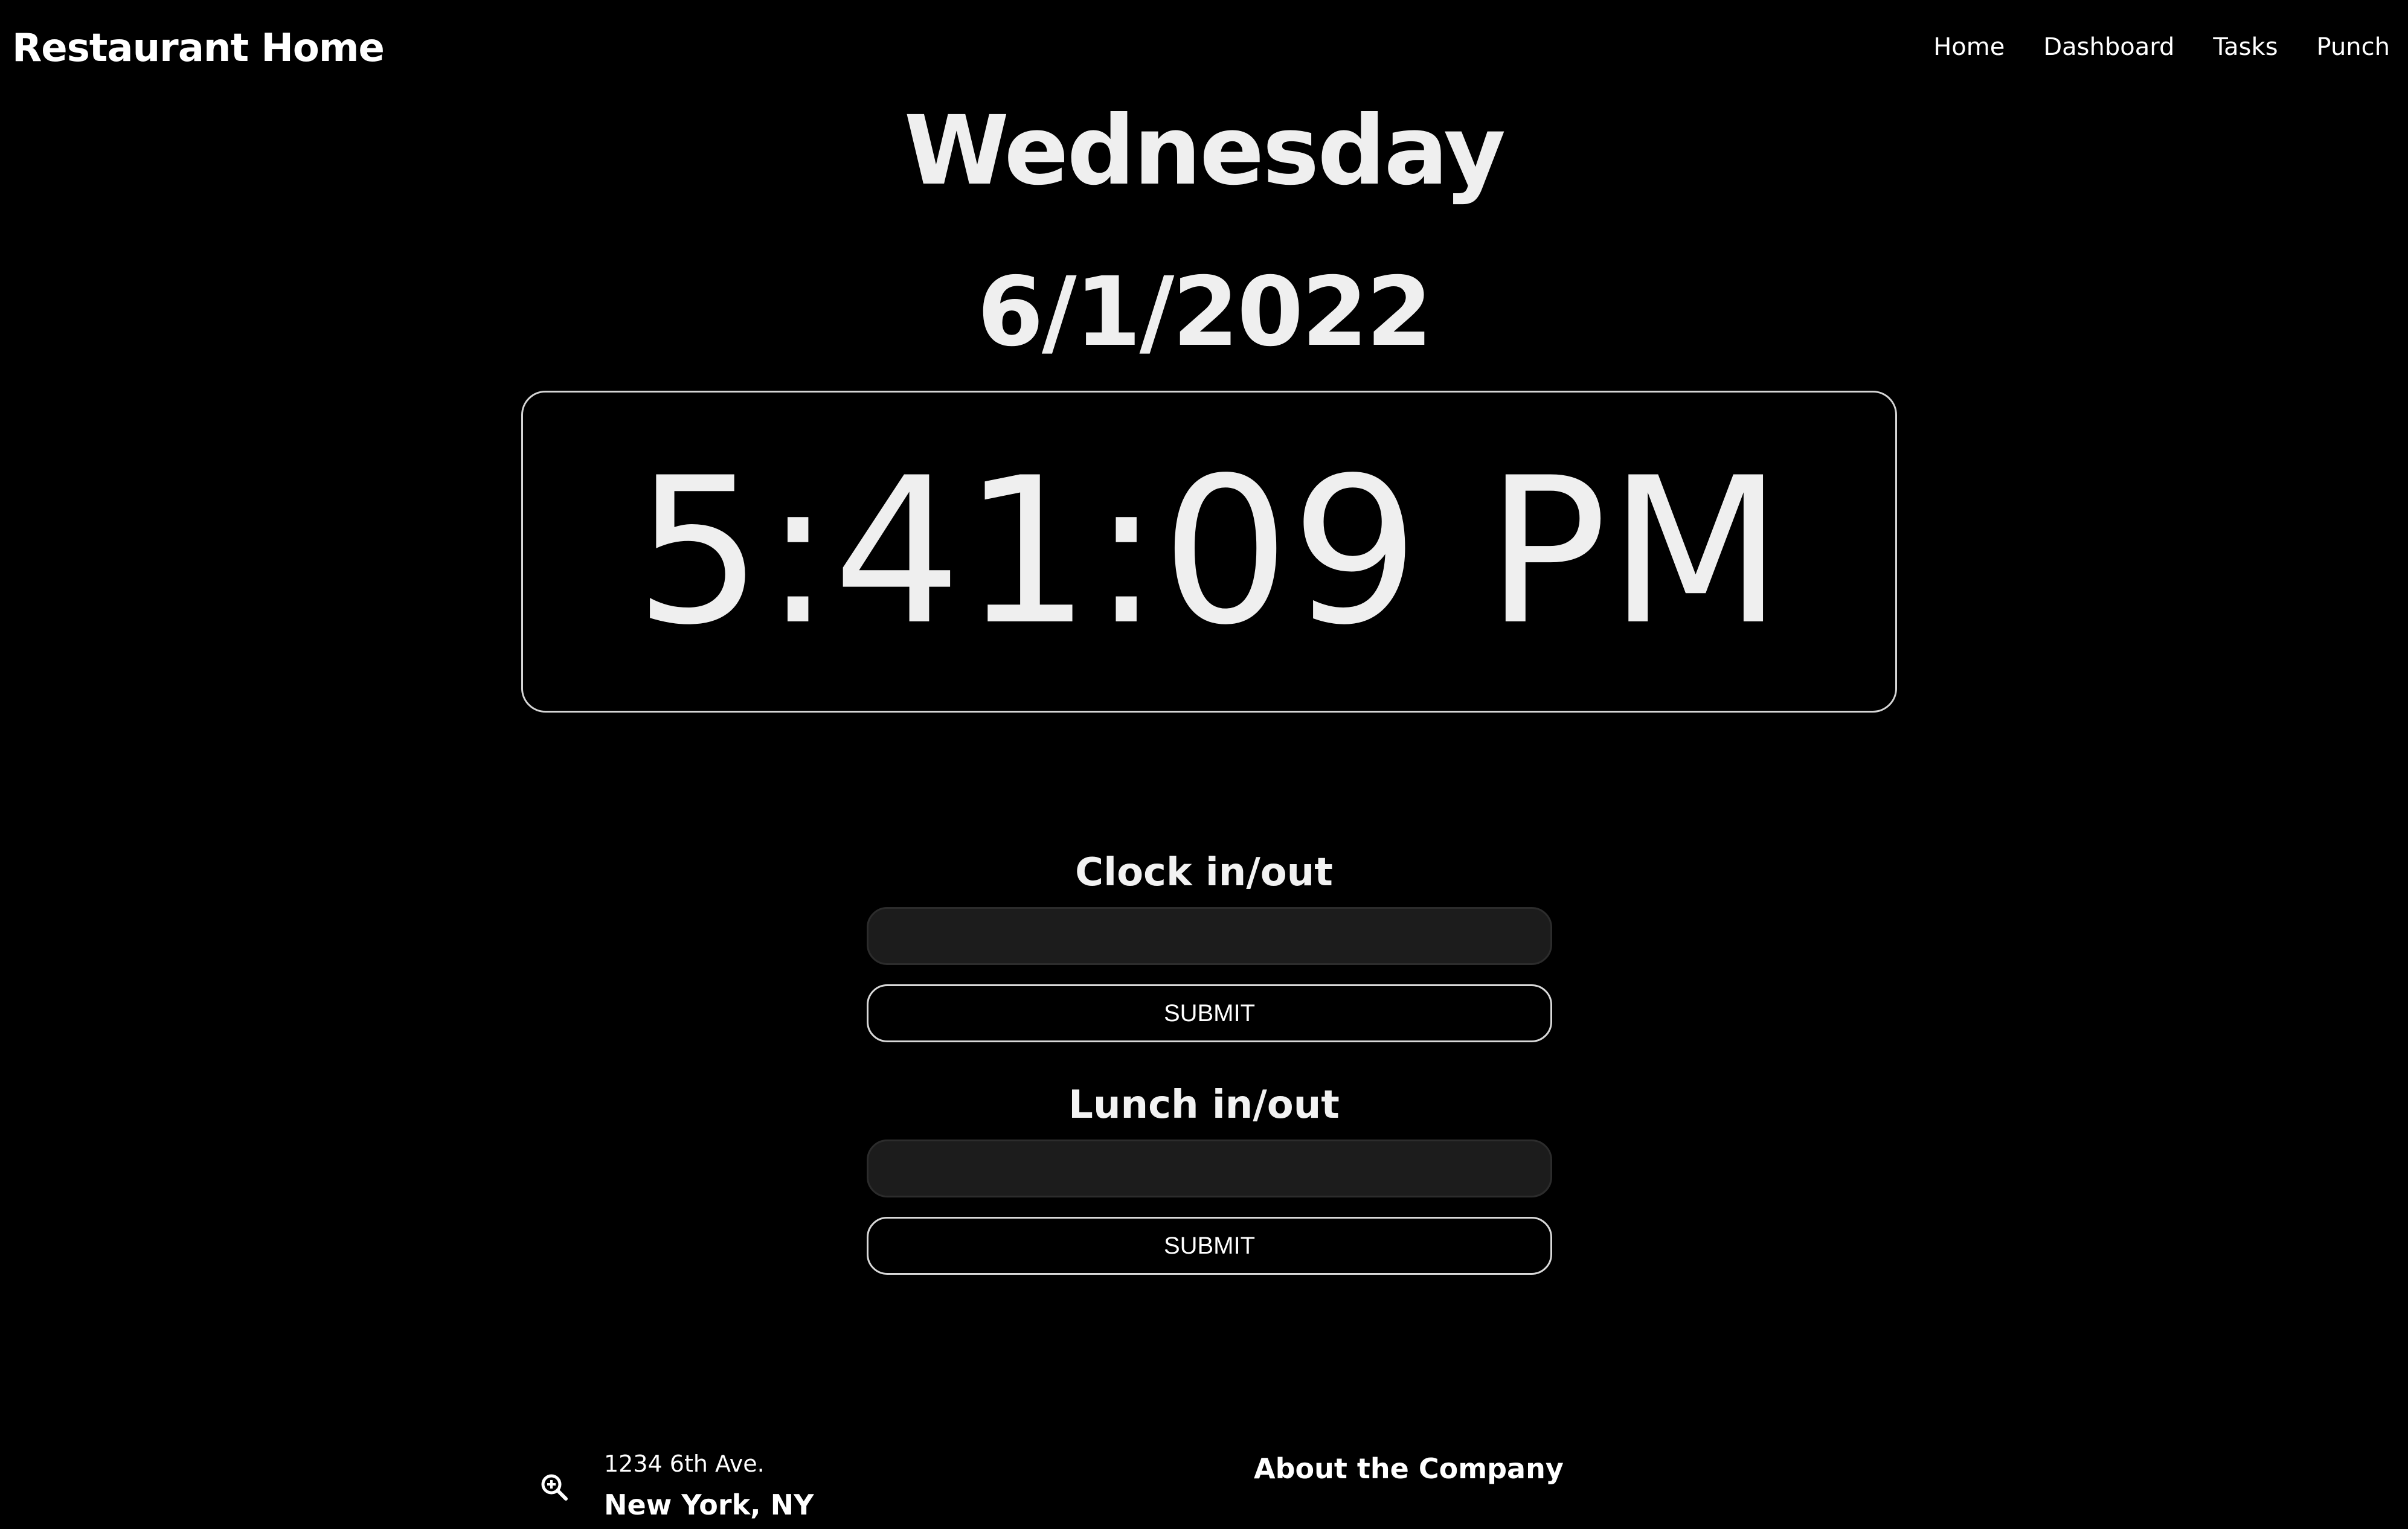 This screenshot has height=1529, width=2408. Describe the element at coordinates (1205, 151) in the screenshot. I see `weekday-heading: Wednesday` at that location.